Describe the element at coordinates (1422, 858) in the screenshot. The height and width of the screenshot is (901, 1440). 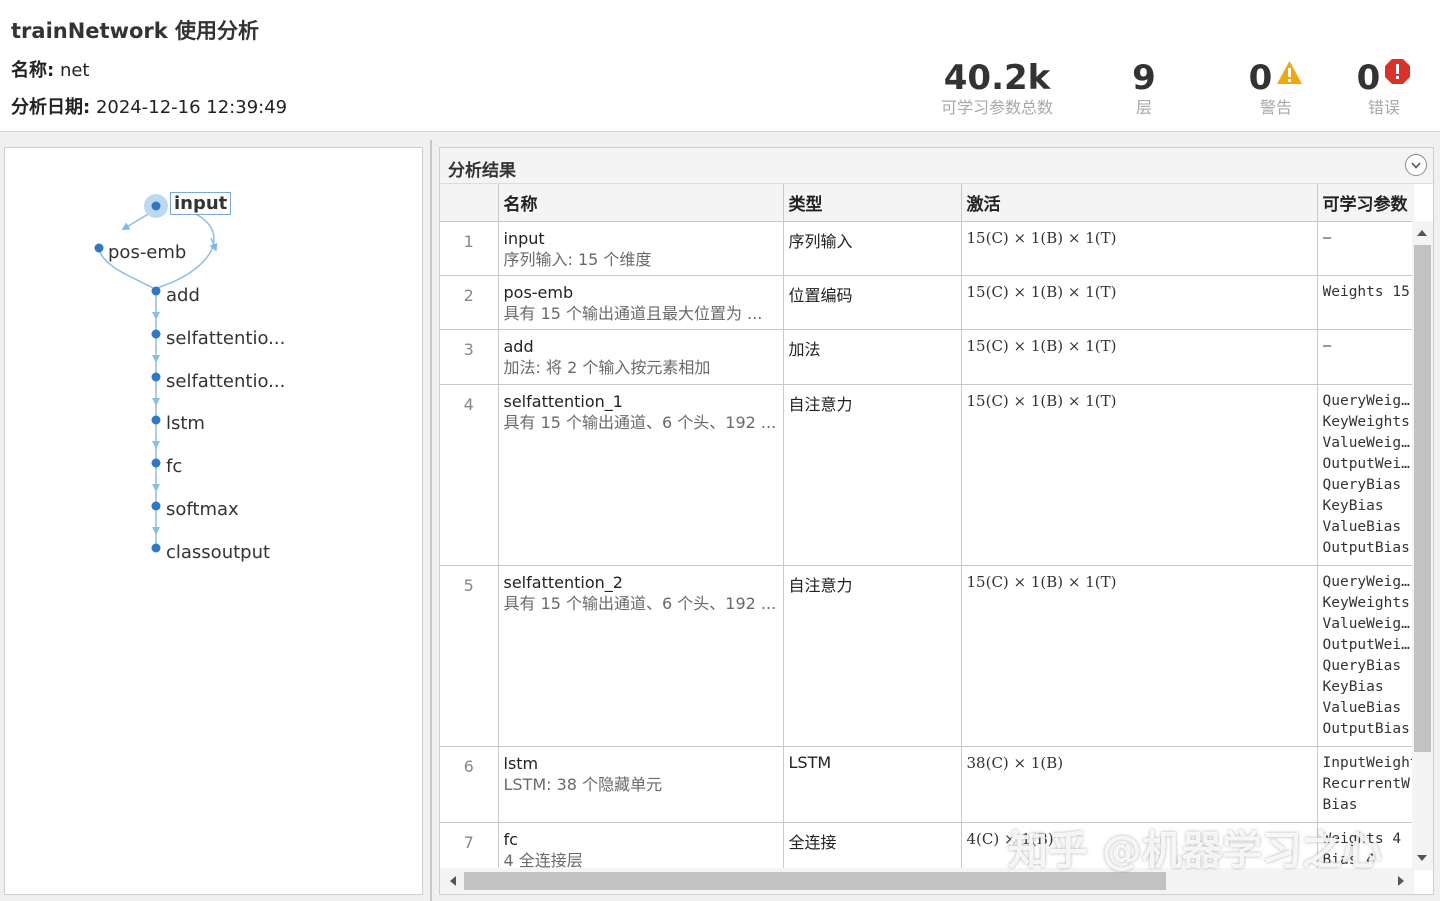
I see `scroll-down-icon` at that location.